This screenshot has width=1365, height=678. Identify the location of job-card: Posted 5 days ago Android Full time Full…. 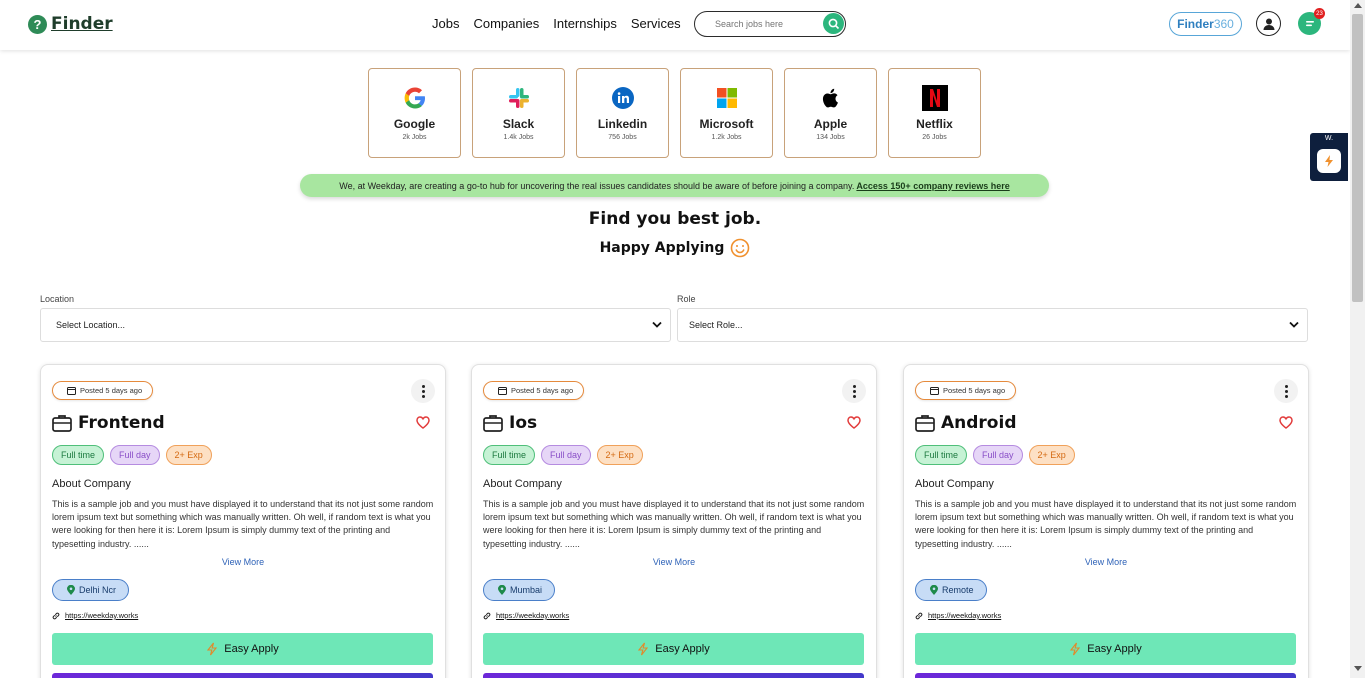
(1106, 521).